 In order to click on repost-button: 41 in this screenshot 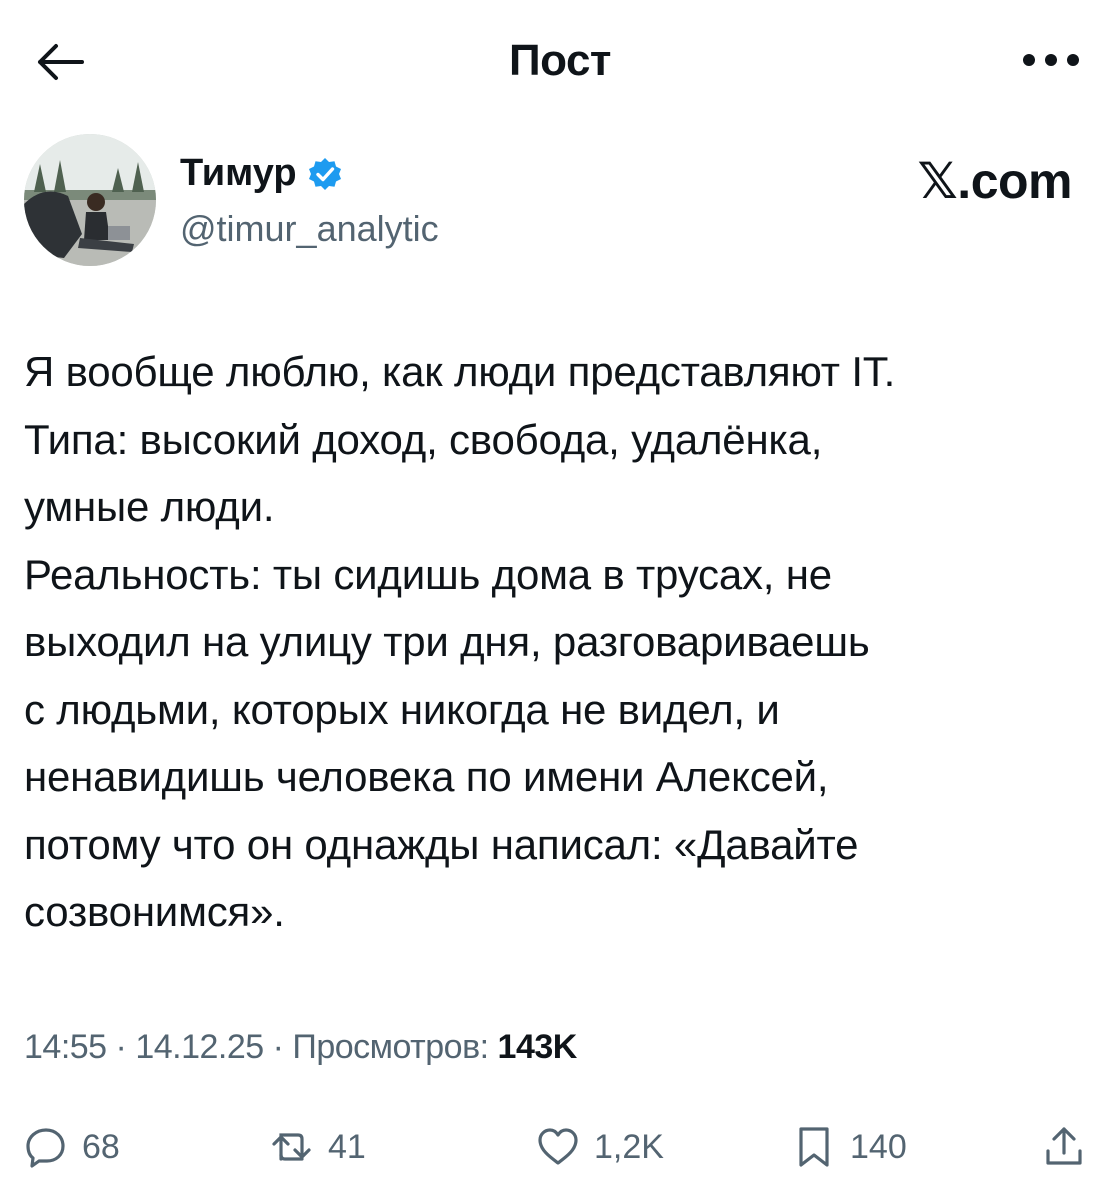, I will do `click(318, 1147)`.